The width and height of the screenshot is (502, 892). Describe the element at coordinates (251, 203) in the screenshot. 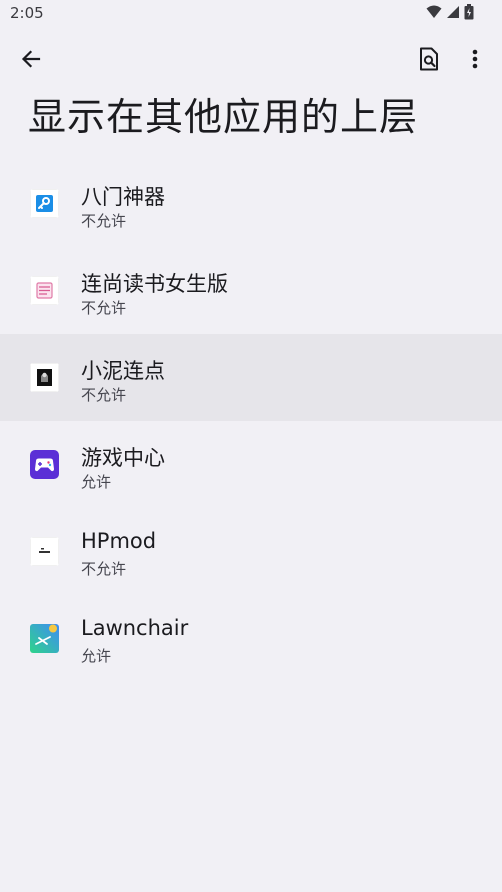

I see `app-row-bamen: 八门神器 不允许` at that location.